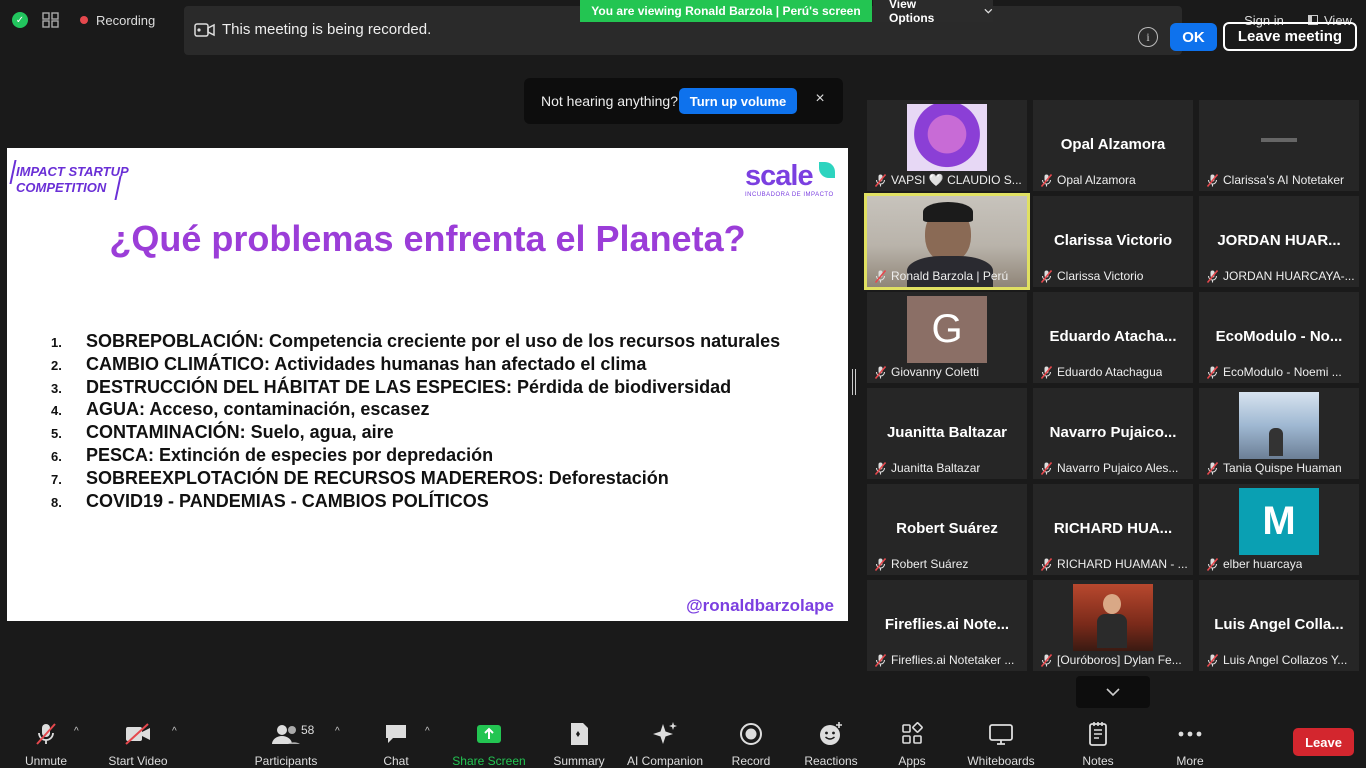 The height and width of the screenshot is (768, 1366). Describe the element at coordinates (1190, 740) in the screenshot. I see `more-button: More` at that location.